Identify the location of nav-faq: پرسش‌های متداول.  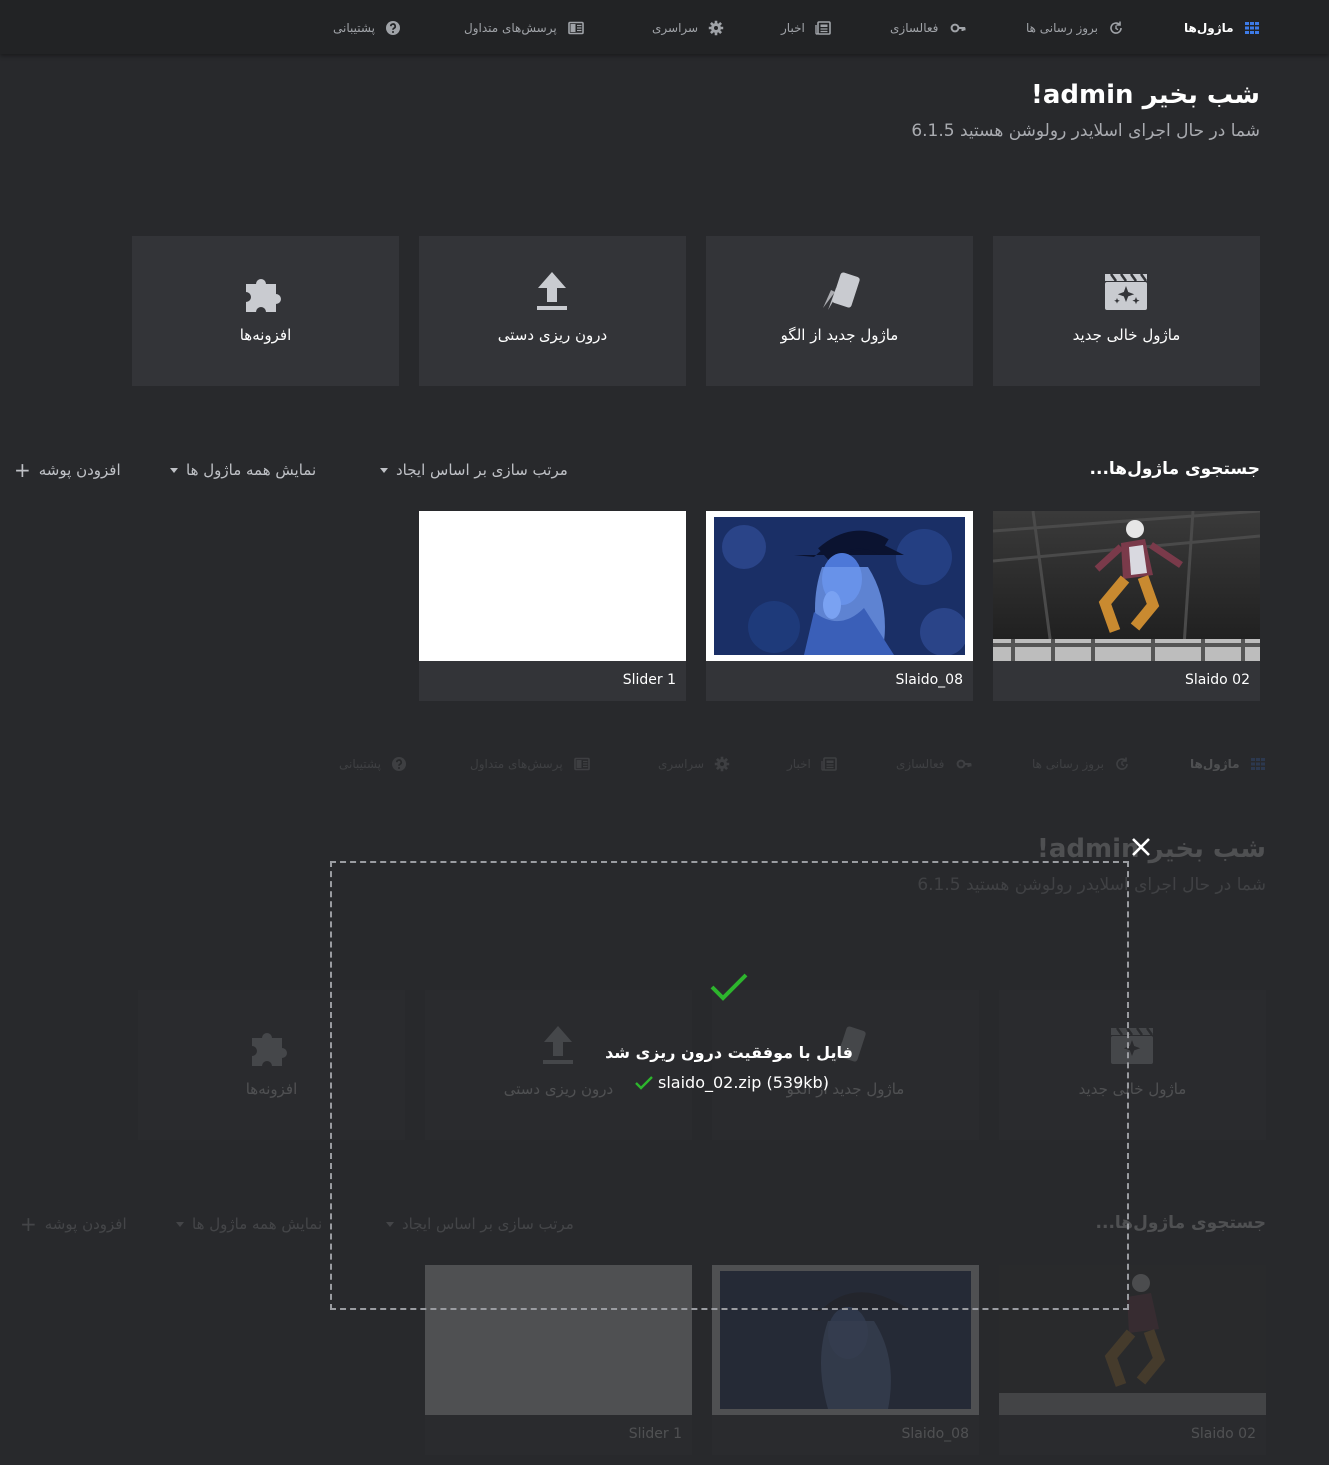
(524, 28).